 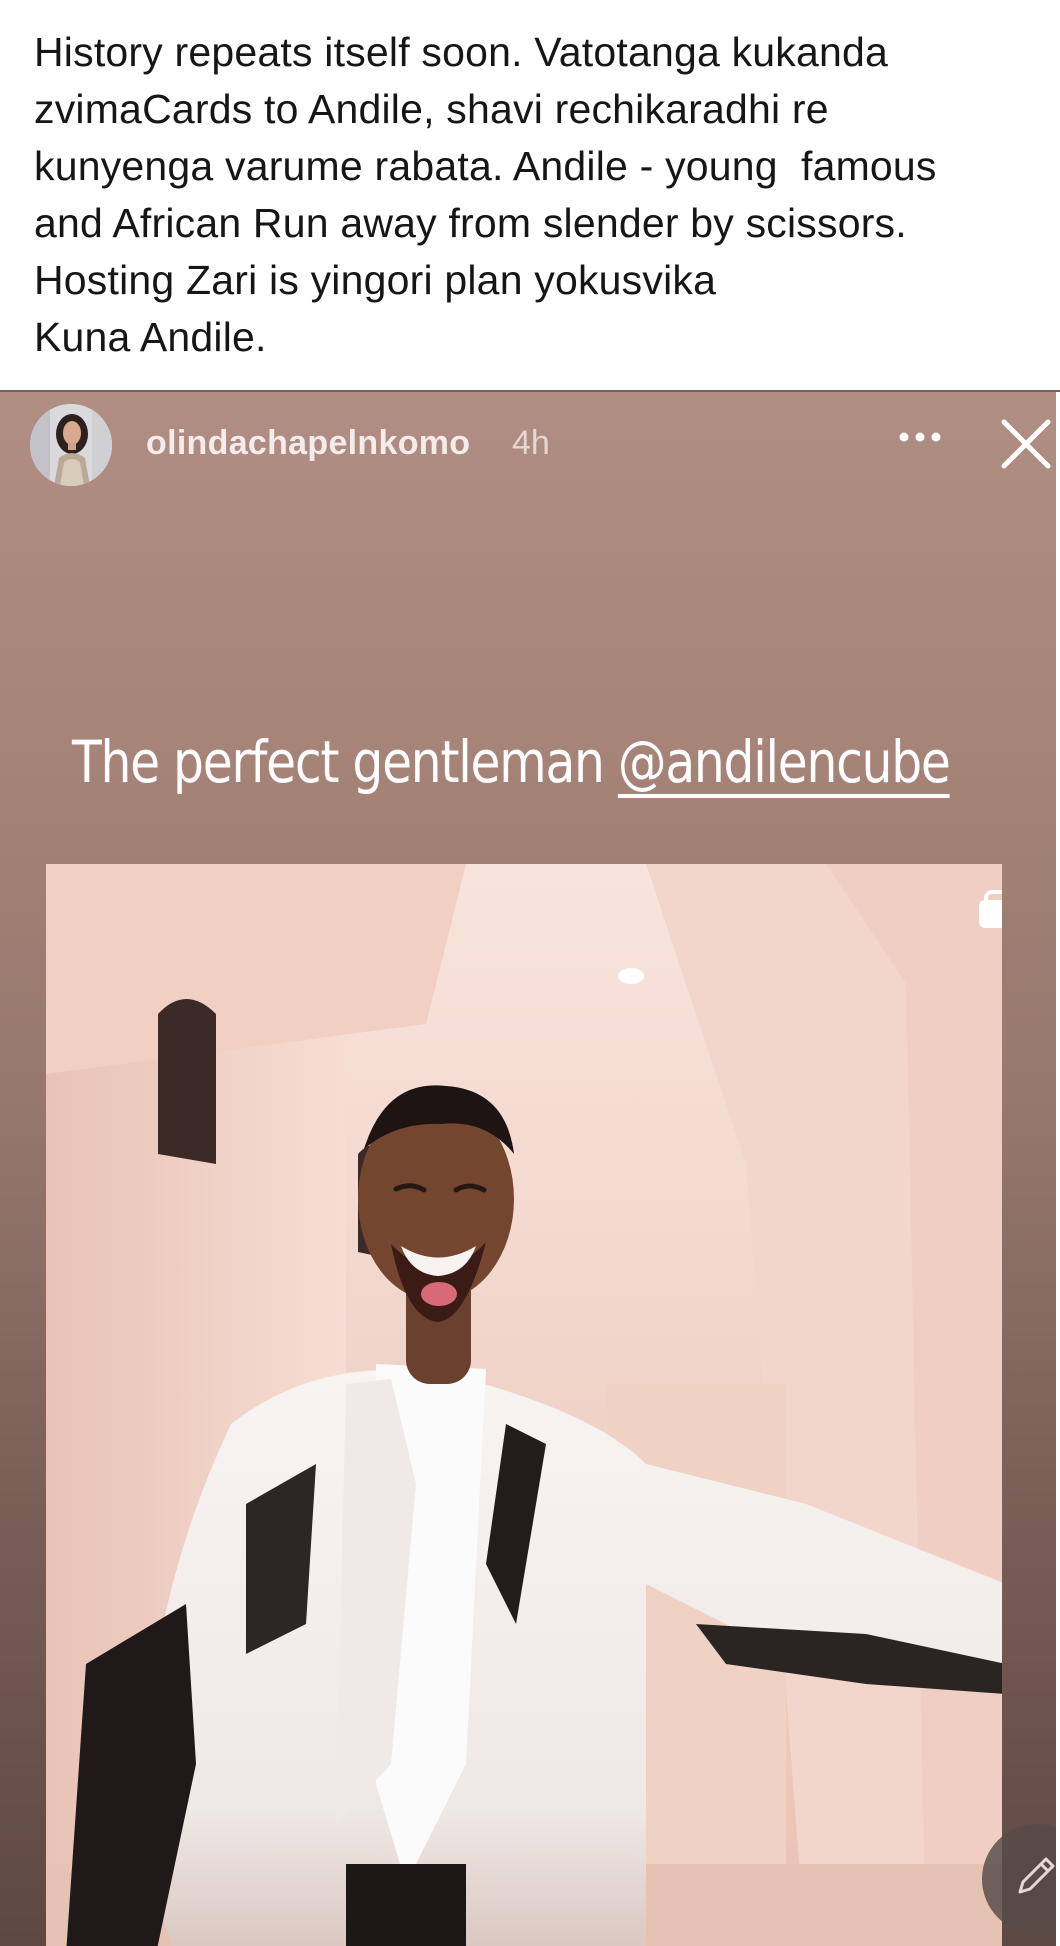 I want to click on headline-text: The perfect gentleman, so click(x=345, y=762).